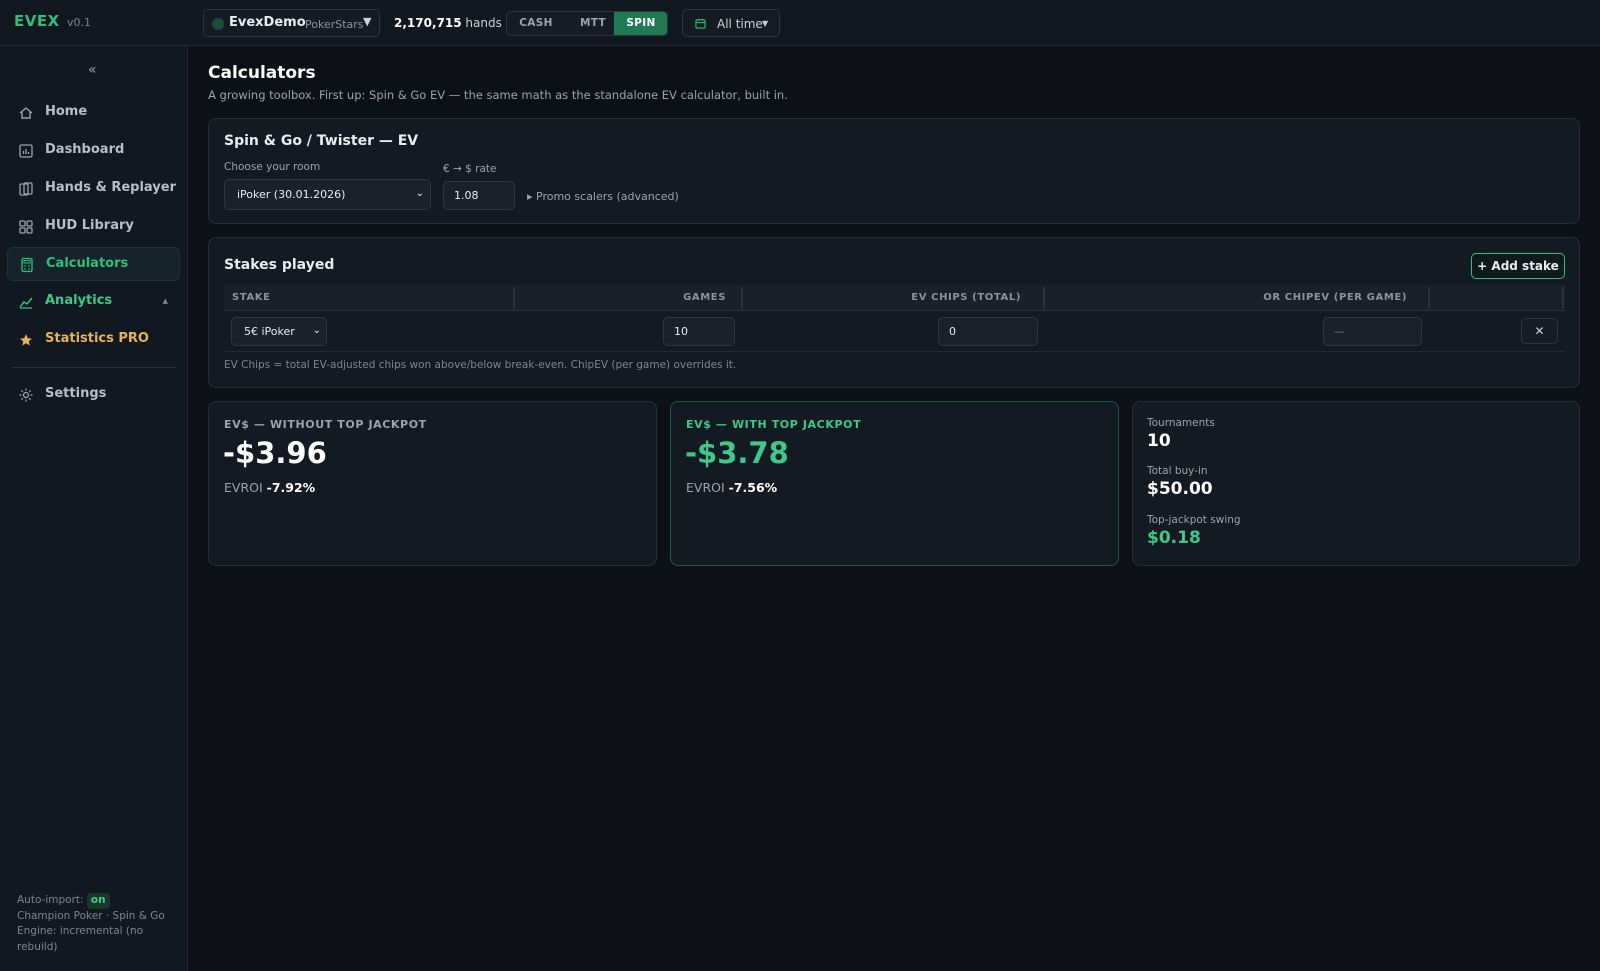 This screenshot has width=1600, height=971. I want to click on chipev-input: —, so click(1372, 331).